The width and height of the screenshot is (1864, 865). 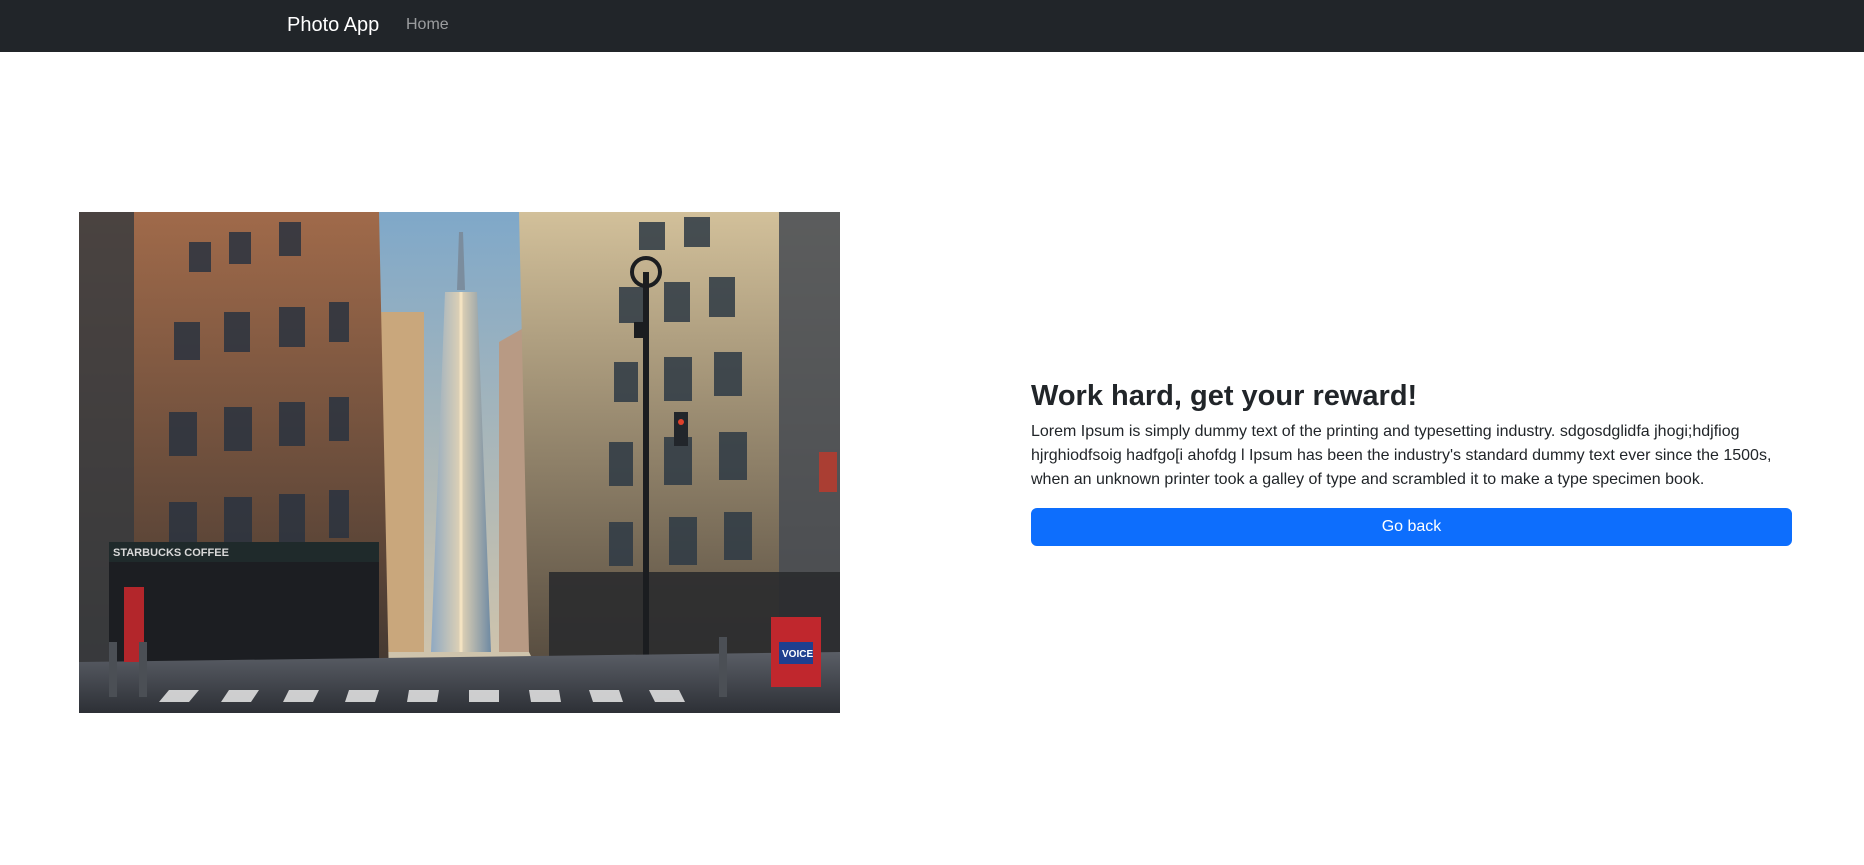 What do you see at coordinates (333, 25) in the screenshot?
I see `brand-link: Photo App` at bounding box center [333, 25].